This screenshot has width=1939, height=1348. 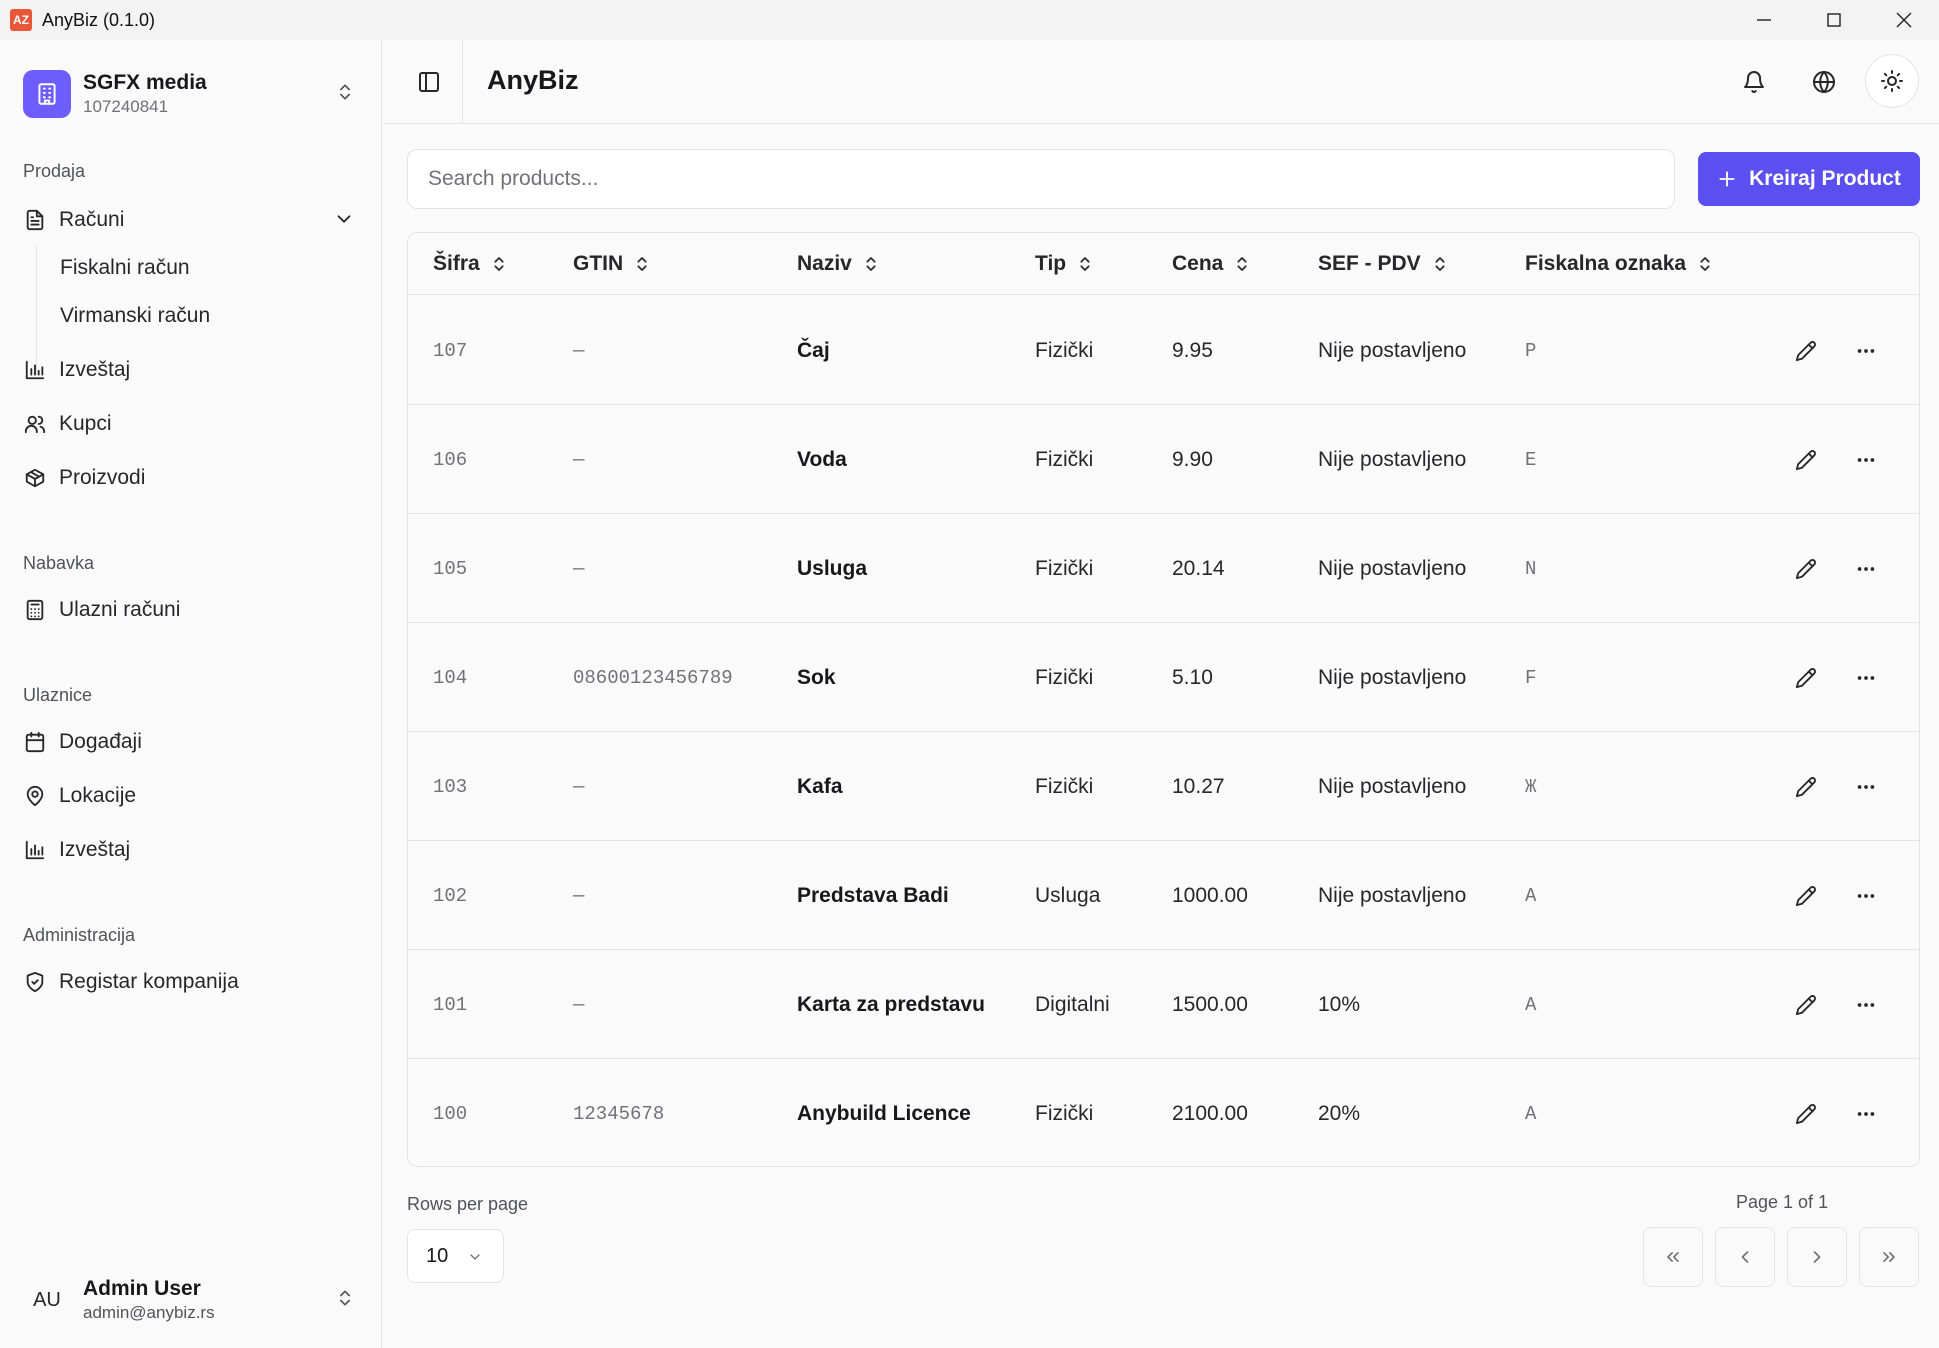 I want to click on search-input, so click(x=1041, y=179).